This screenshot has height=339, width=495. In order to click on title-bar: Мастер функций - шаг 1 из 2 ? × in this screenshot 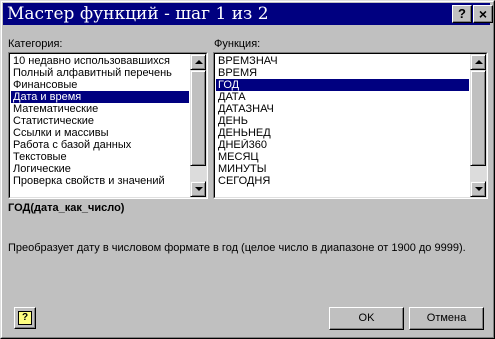, I will do `click(248, 14)`.